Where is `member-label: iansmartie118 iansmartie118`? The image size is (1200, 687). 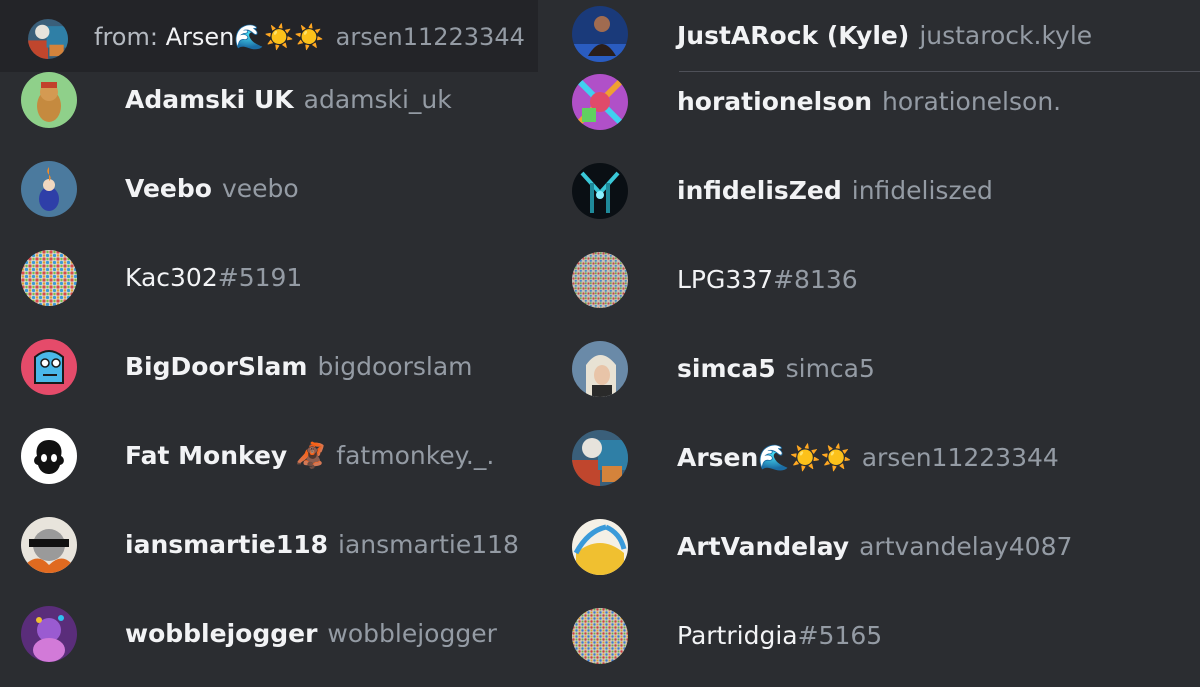 member-label: iansmartie118 iansmartie118 is located at coordinates (322, 545).